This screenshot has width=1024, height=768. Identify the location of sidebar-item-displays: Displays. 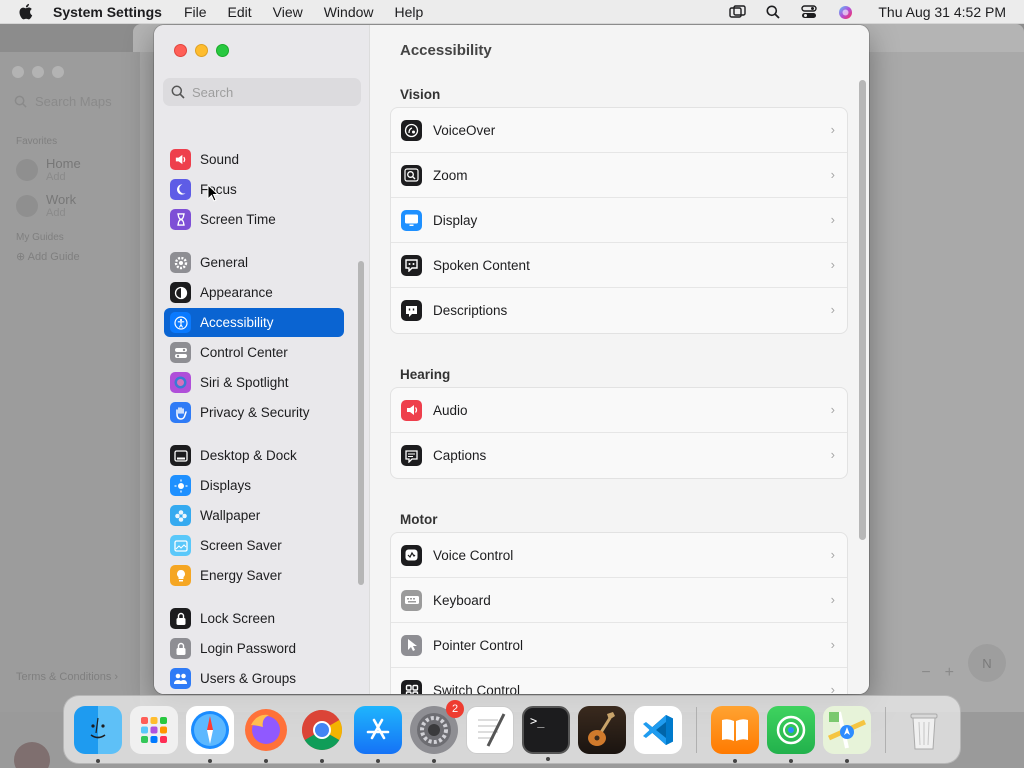
(254, 485).